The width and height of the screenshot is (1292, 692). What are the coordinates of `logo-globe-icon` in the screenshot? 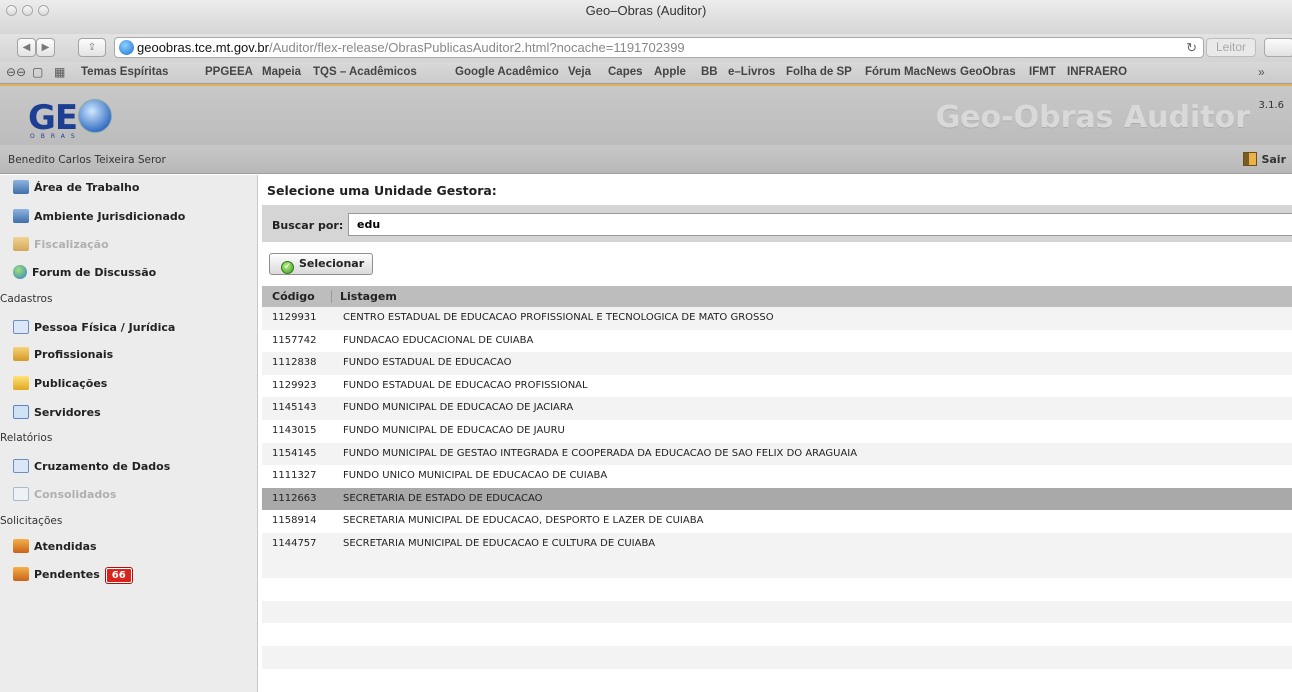 It's located at (95, 116).